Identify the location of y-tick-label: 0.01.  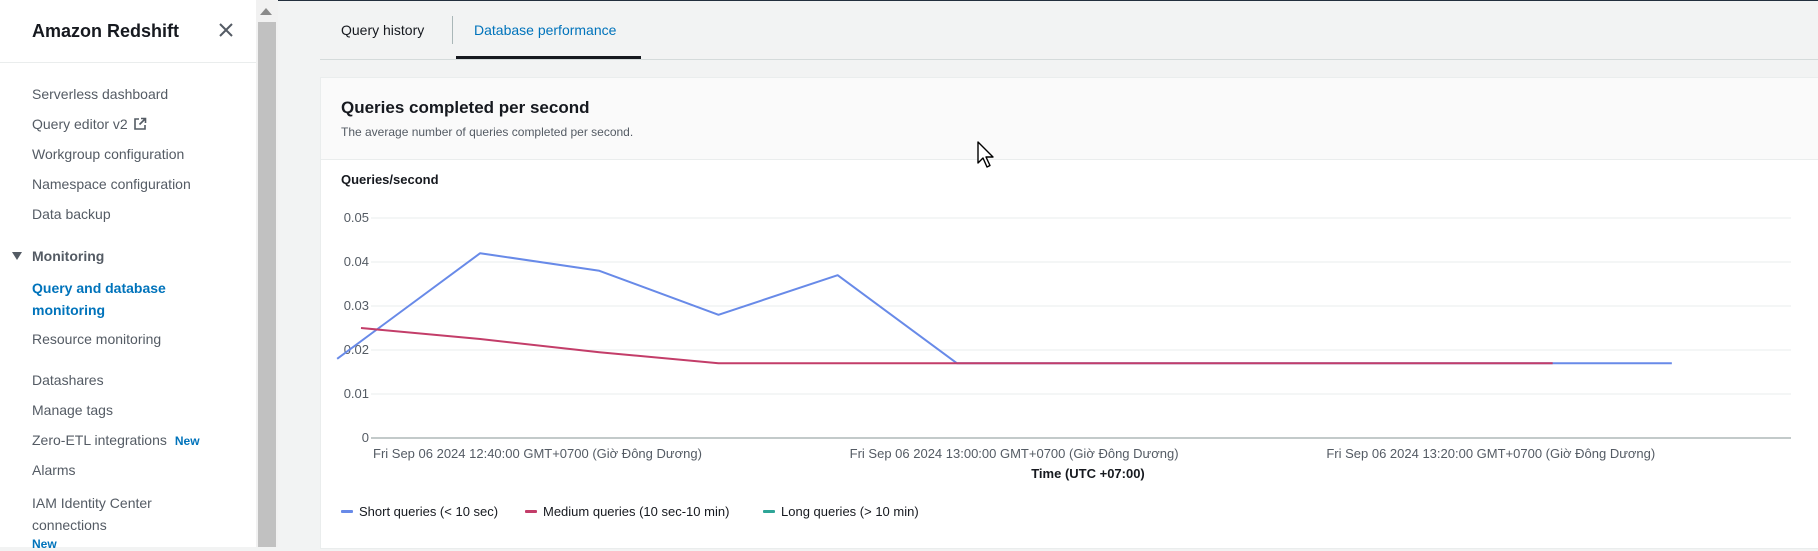
(356, 393).